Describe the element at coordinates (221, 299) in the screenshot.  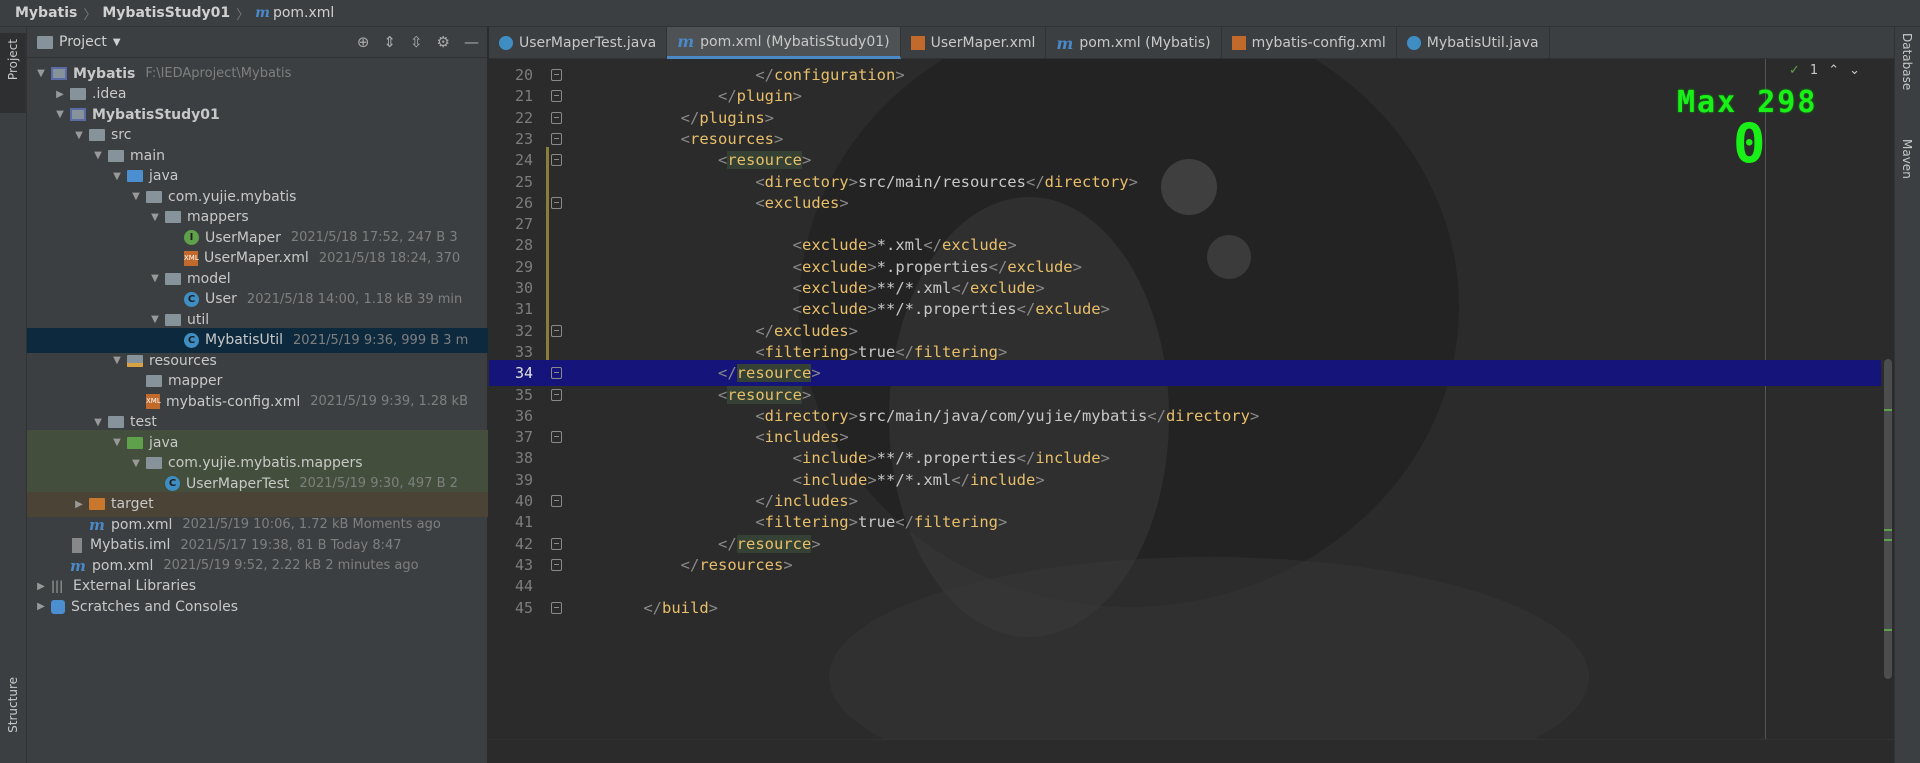
I see `tree-item-label: User` at that location.